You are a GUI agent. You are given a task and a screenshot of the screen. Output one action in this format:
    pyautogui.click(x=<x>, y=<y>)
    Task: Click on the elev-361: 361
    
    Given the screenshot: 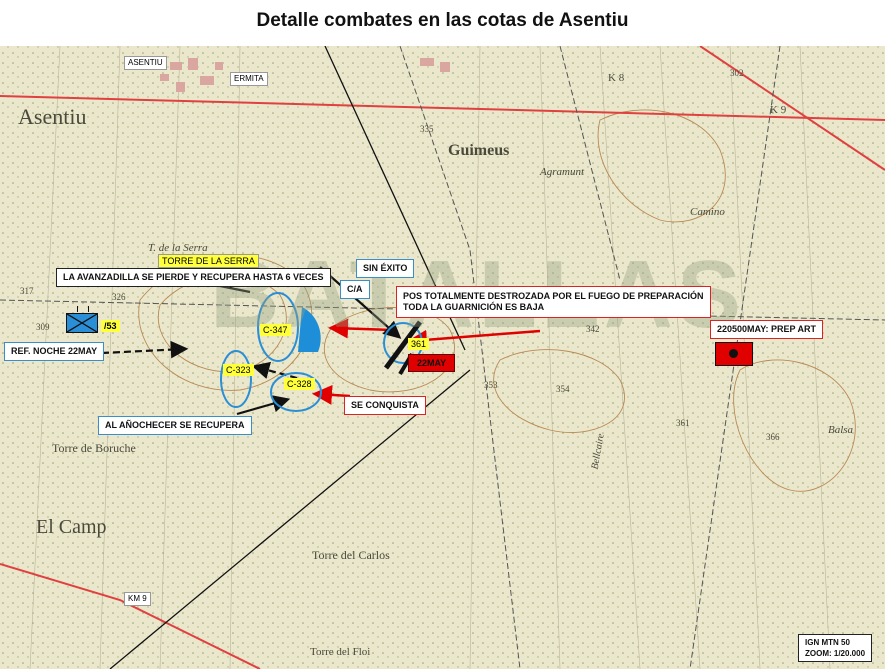 What is the action you would take?
    pyautogui.click(x=683, y=423)
    